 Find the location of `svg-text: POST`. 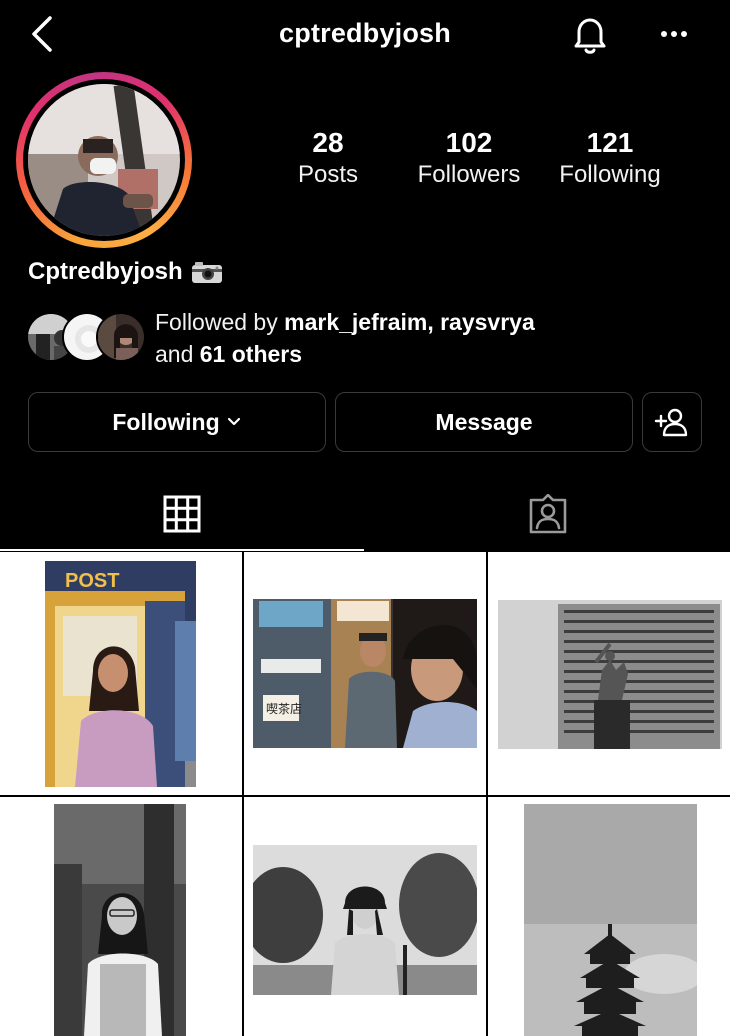

svg-text: POST is located at coordinates (92, 581).